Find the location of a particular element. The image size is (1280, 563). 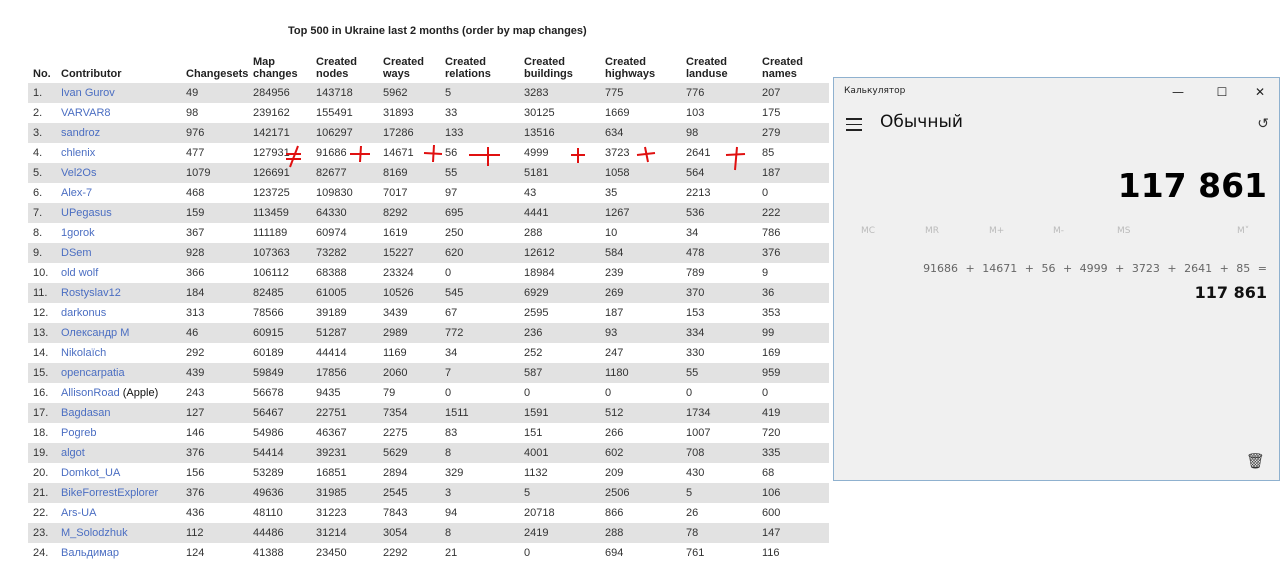

contributor-cell: Domkot_UA is located at coordinates (118, 473).